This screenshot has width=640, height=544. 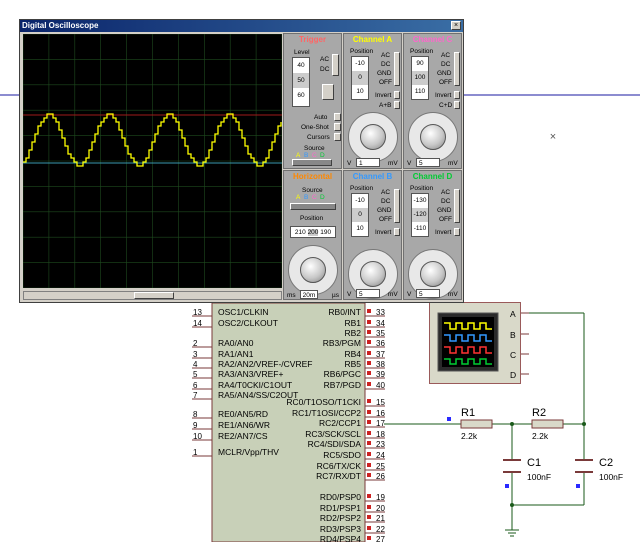 What do you see at coordinates (513, 314) in the screenshot?
I see `scope-input-a: A` at bounding box center [513, 314].